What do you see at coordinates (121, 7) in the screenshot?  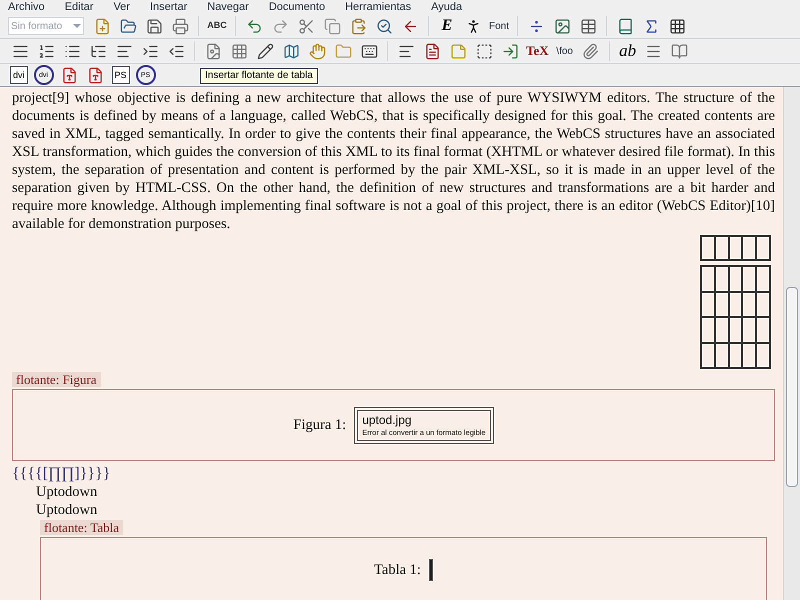 I see `menu-item: Ver` at bounding box center [121, 7].